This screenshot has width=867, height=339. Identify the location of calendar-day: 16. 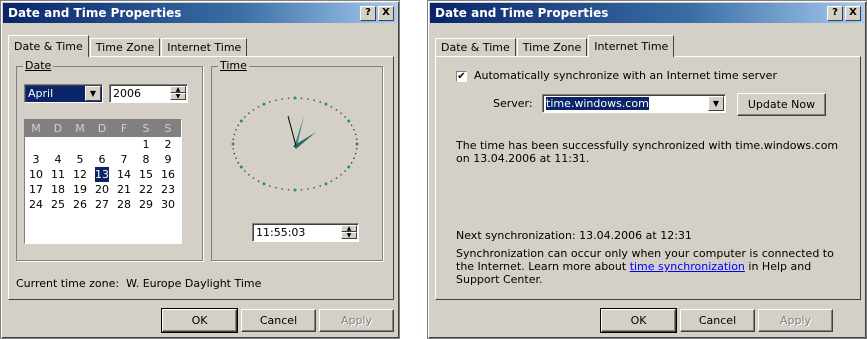
(168, 174).